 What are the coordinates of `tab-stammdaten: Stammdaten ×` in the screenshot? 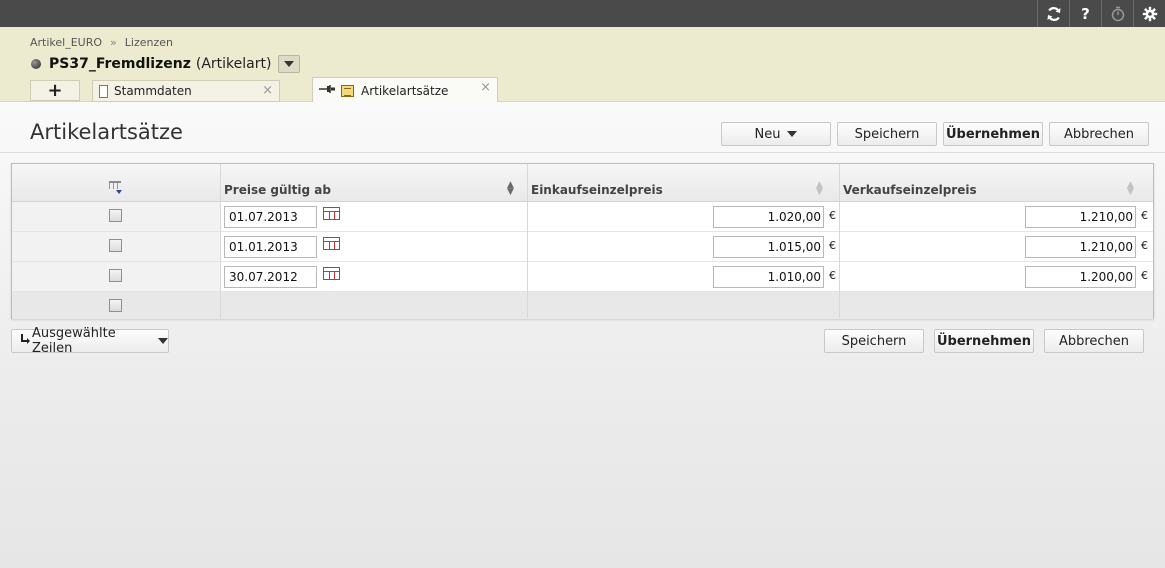 It's located at (186, 91).